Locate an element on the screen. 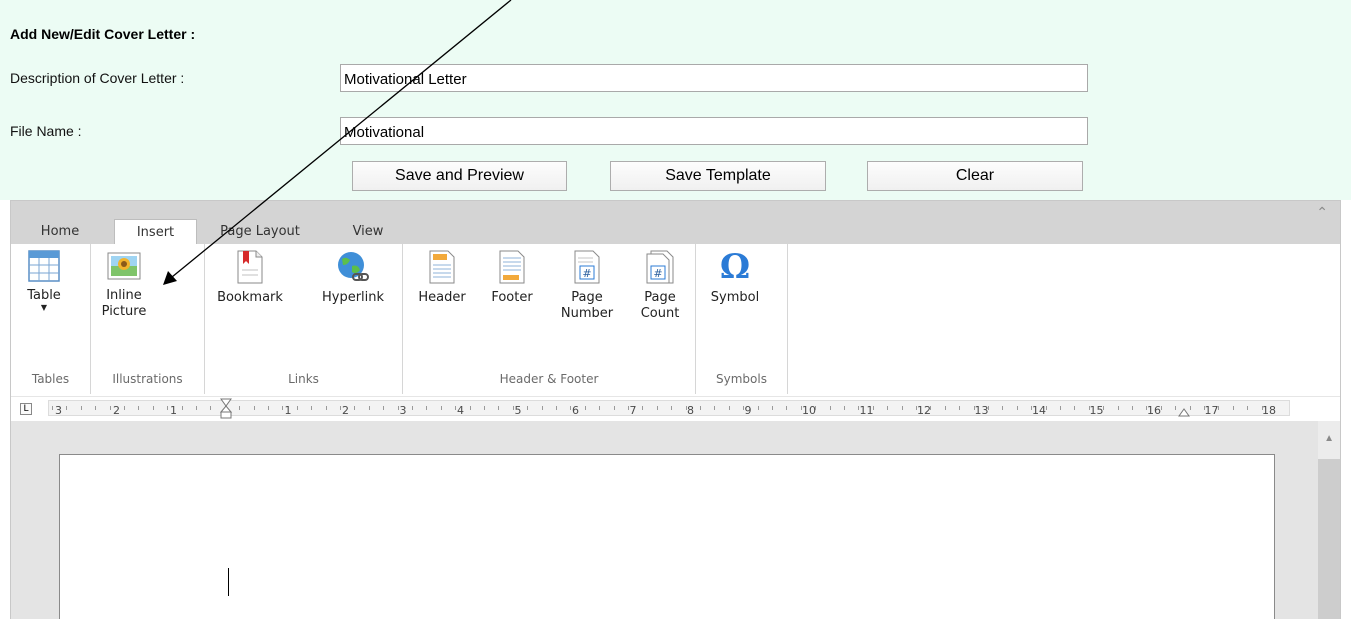  save-template-button: Save Template is located at coordinates (718, 176).